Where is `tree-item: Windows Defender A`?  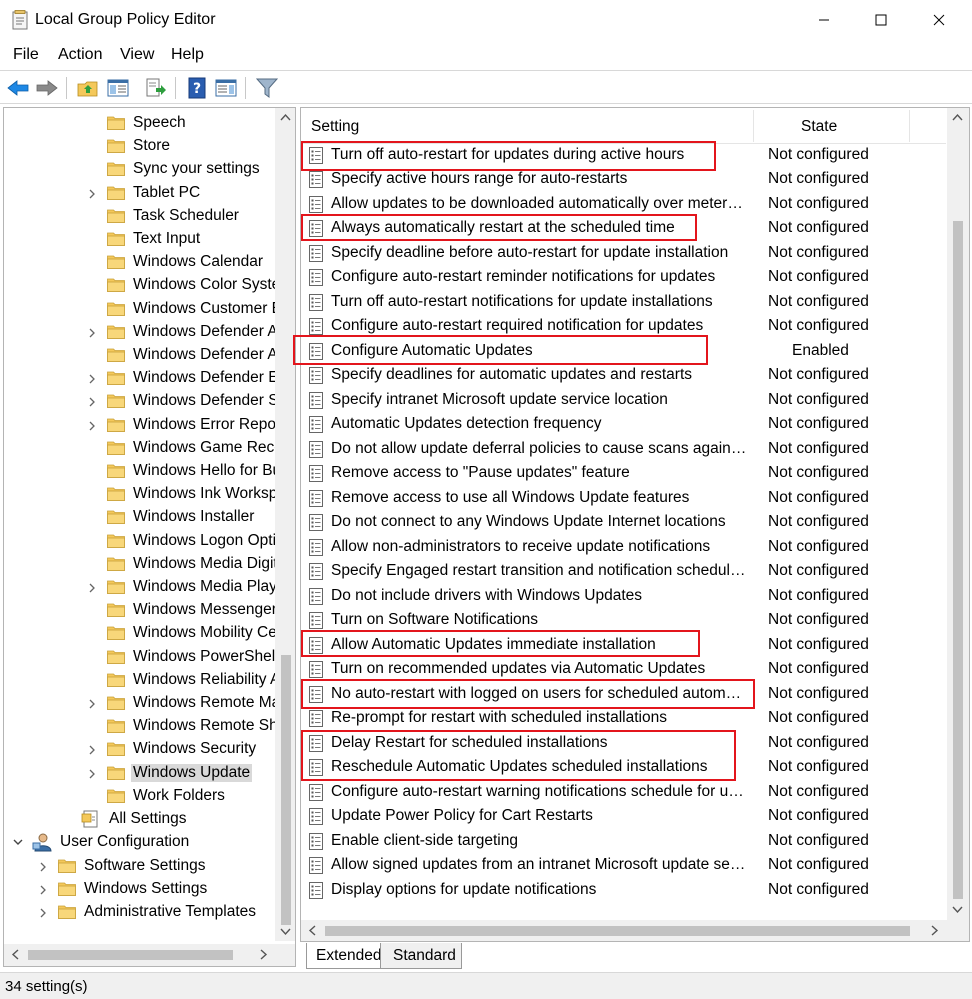
tree-item: Windows Defender A is located at coordinates (141, 332).